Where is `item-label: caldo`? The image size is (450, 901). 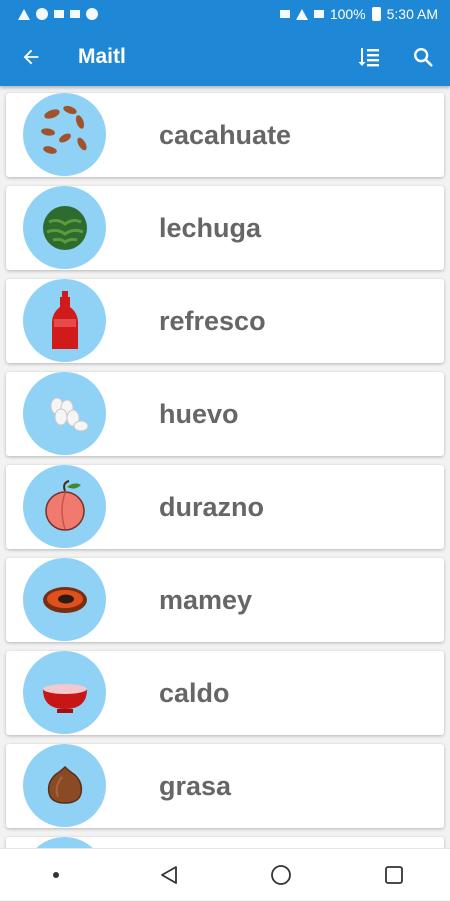
item-label: caldo is located at coordinates (194, 692).